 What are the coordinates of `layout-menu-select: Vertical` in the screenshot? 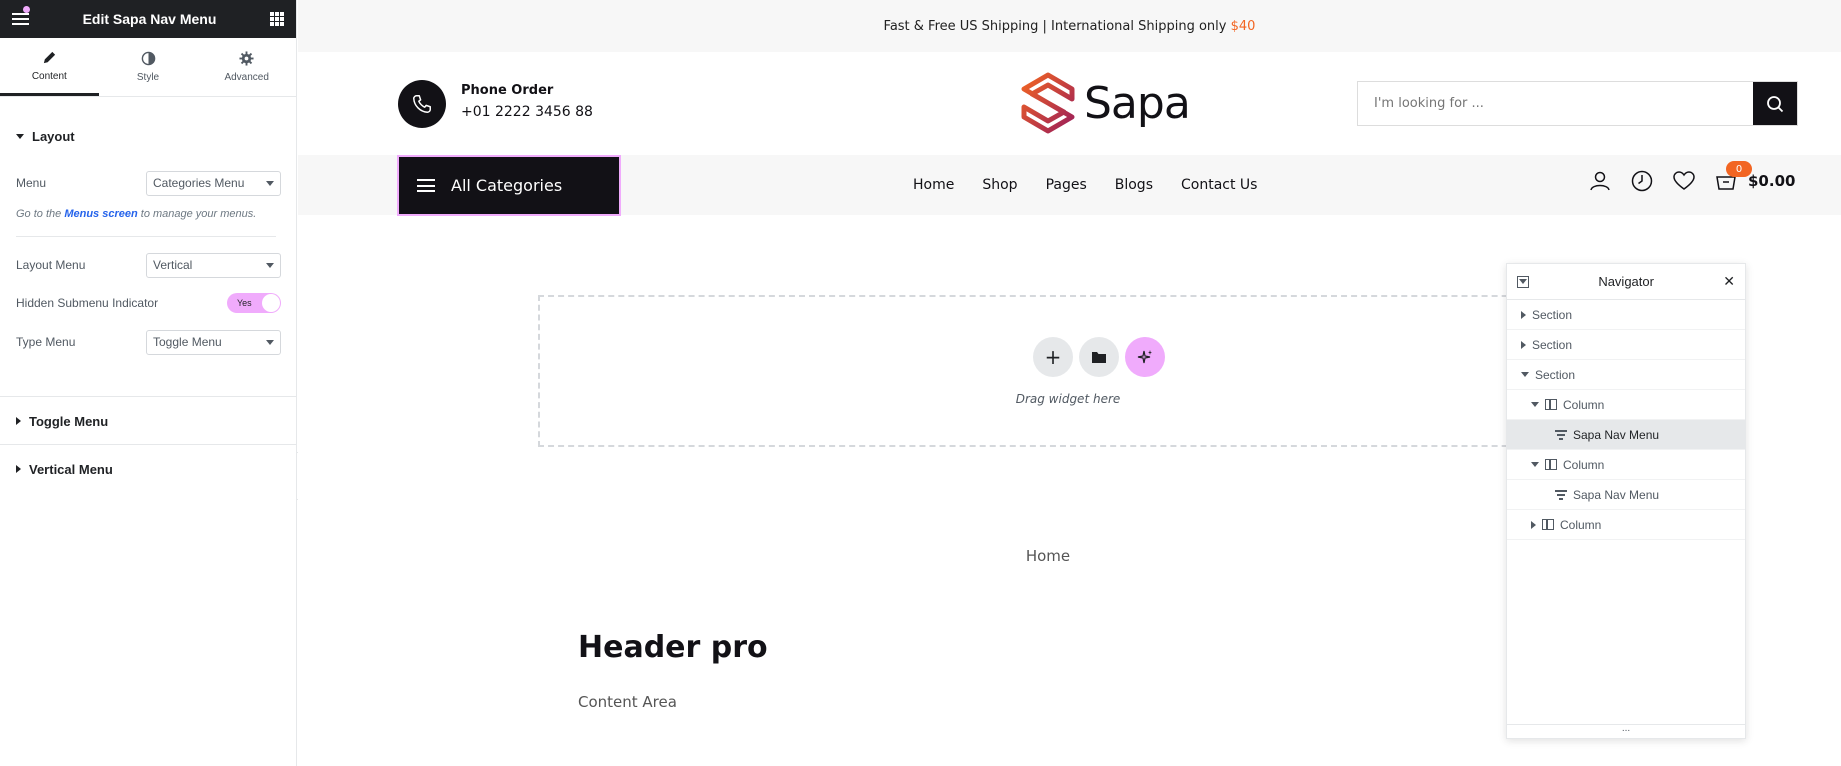 It's located at (213, 265).